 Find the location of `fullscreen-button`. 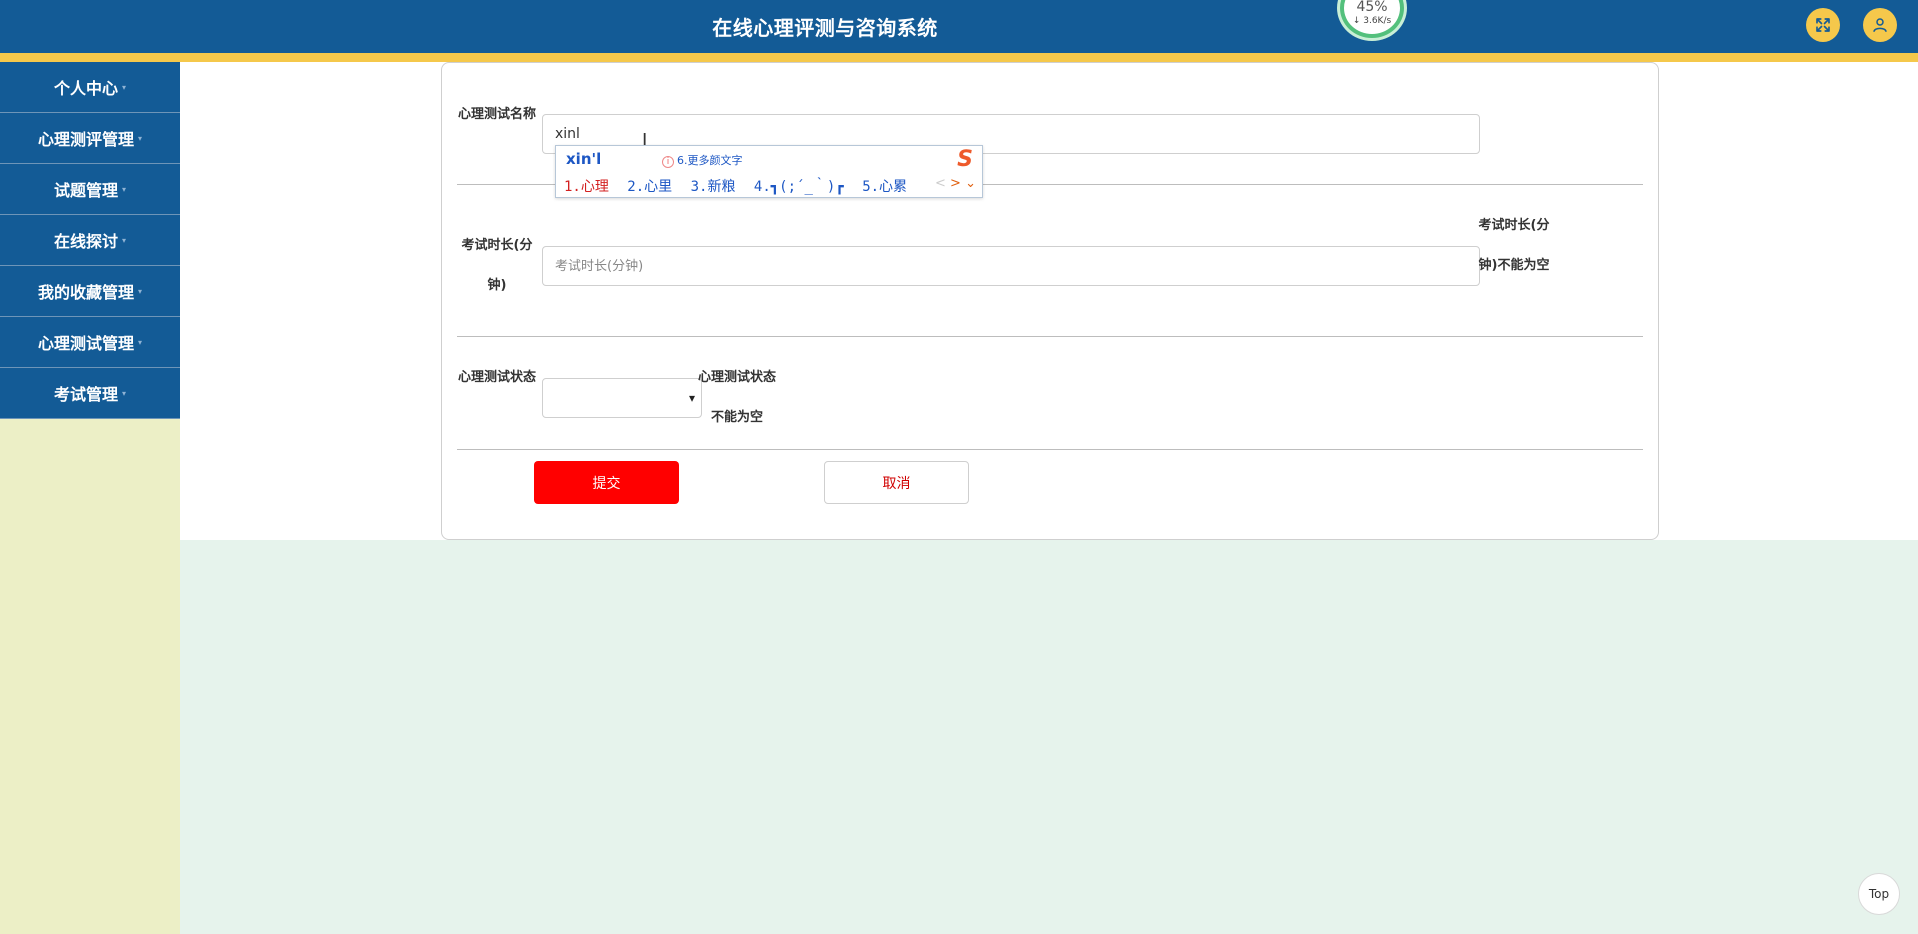

fullscreen-button is located at coordinates (1823, 25).